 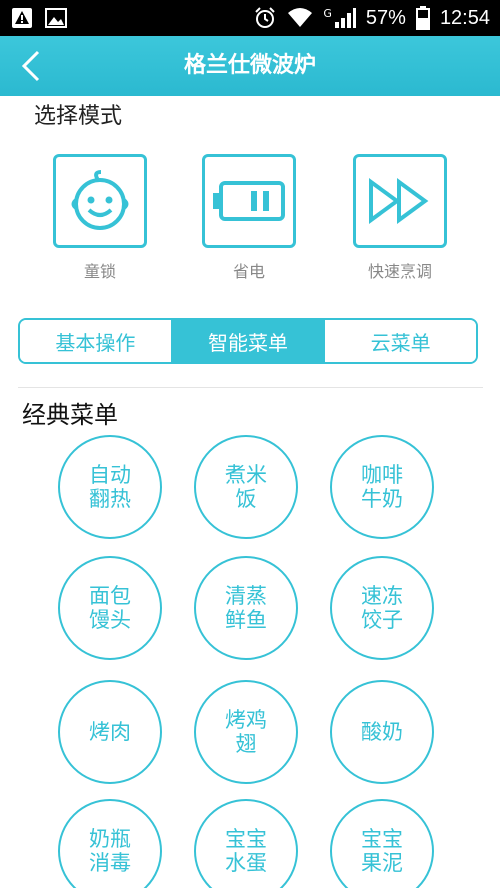 What do you see at coordinates (246, 851) in the screenshot?
I see `menu-item-label: 宝宝水蛋` at bounding box center [246, 851].